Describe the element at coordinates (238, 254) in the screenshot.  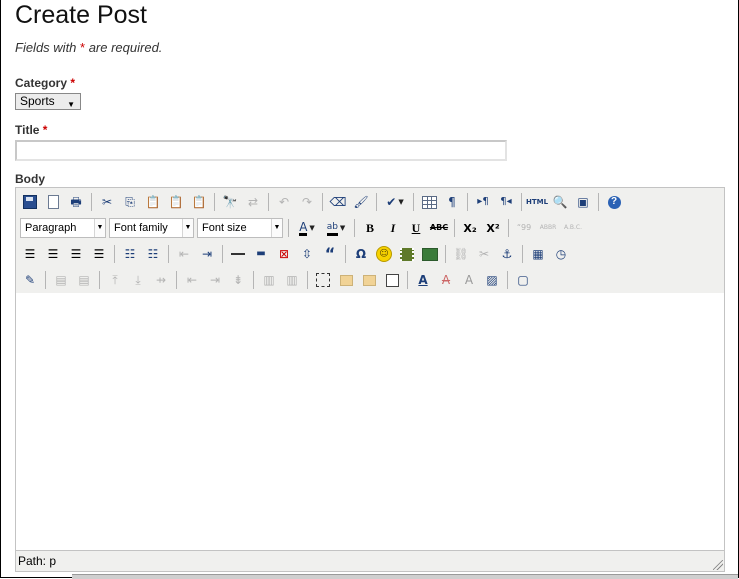
I see `horizontal-rule-button` at that location.